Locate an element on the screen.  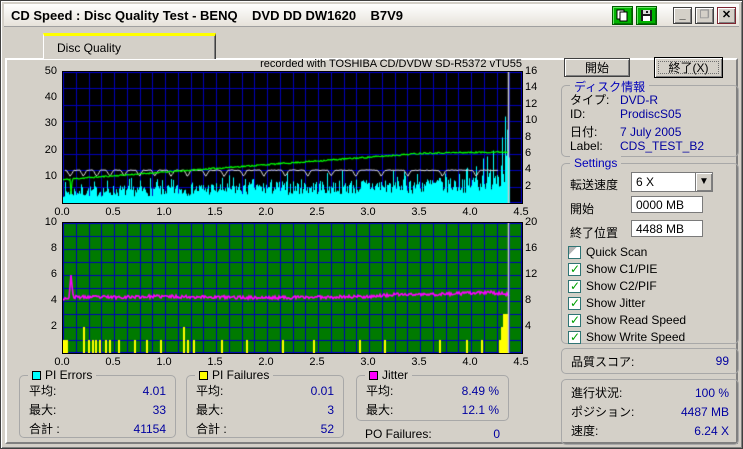
tab-disc-quality: Disc Quality is located at coordinates (129, 46).